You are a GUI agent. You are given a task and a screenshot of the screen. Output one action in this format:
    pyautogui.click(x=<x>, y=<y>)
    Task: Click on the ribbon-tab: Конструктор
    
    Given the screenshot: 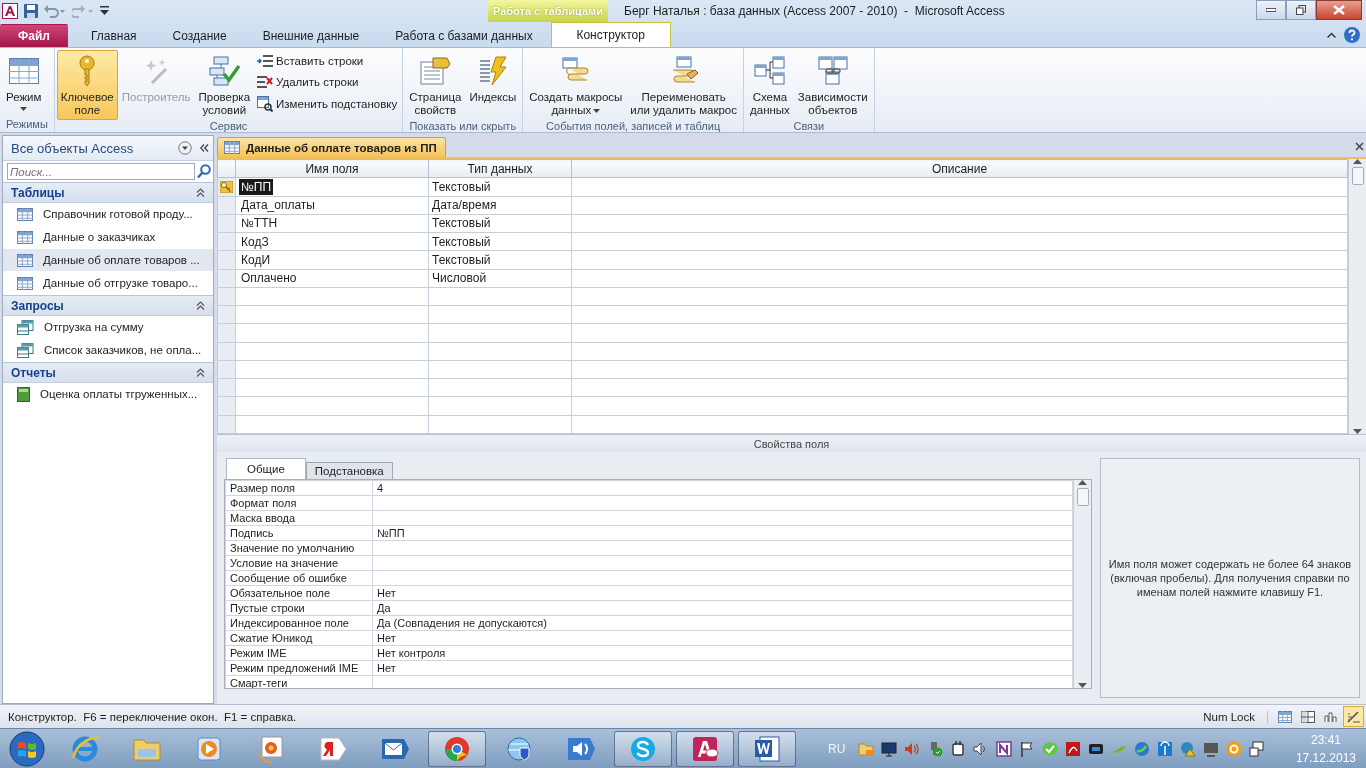 What is the action you would take?
    pyautogui.click(x=610, y=34)
    